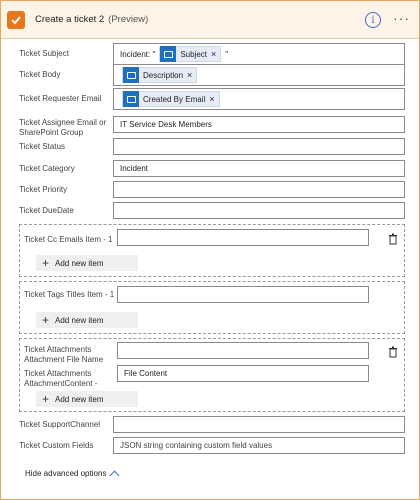 The image size is (420, 500). What do you see at coordinates (210, 20) in the screenshot?
I see `card-header: Create a ticket 2 (Preview) i ···` at bounding box center [210, 20].